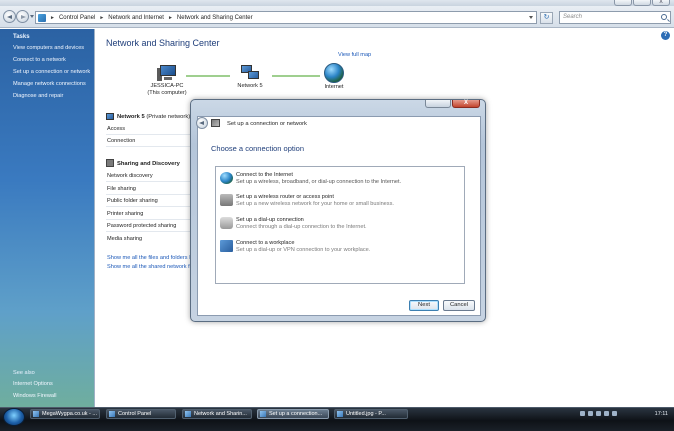 This screenshot has height=431, width=674. I want to click on computer-icon, so click(167, 73).